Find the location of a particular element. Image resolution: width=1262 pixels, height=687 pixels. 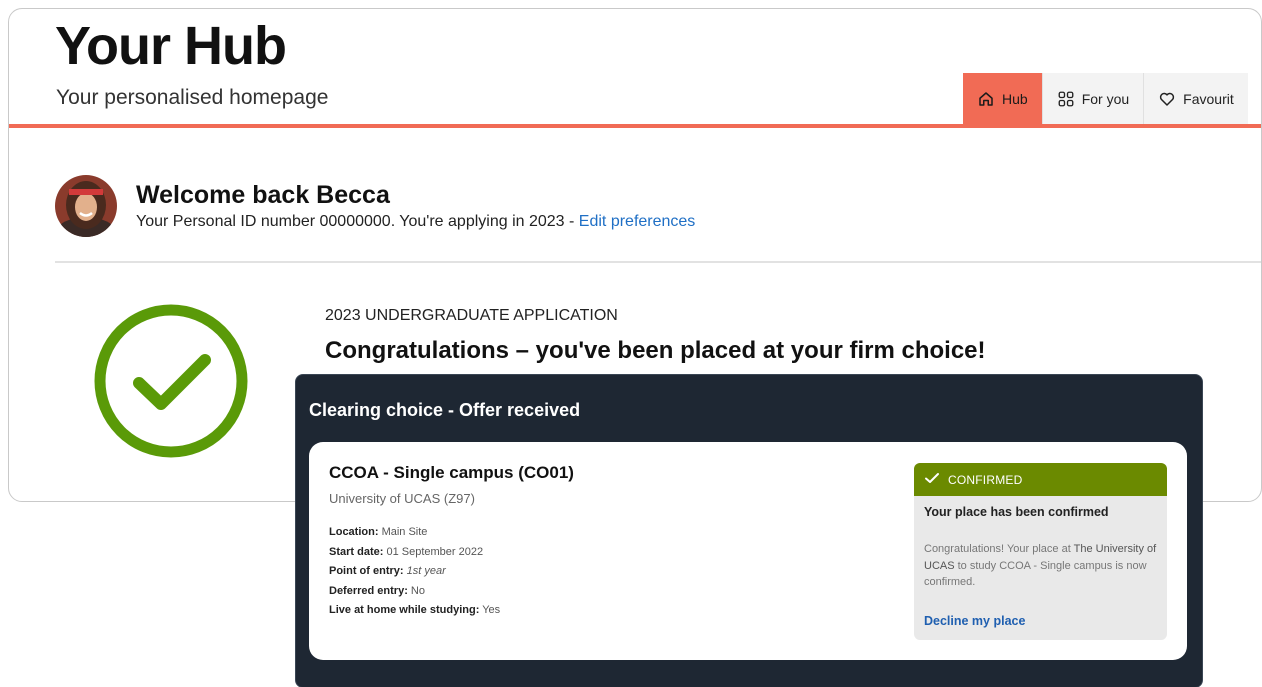

page-title: Your Hub is located at coordinates (171, 46).